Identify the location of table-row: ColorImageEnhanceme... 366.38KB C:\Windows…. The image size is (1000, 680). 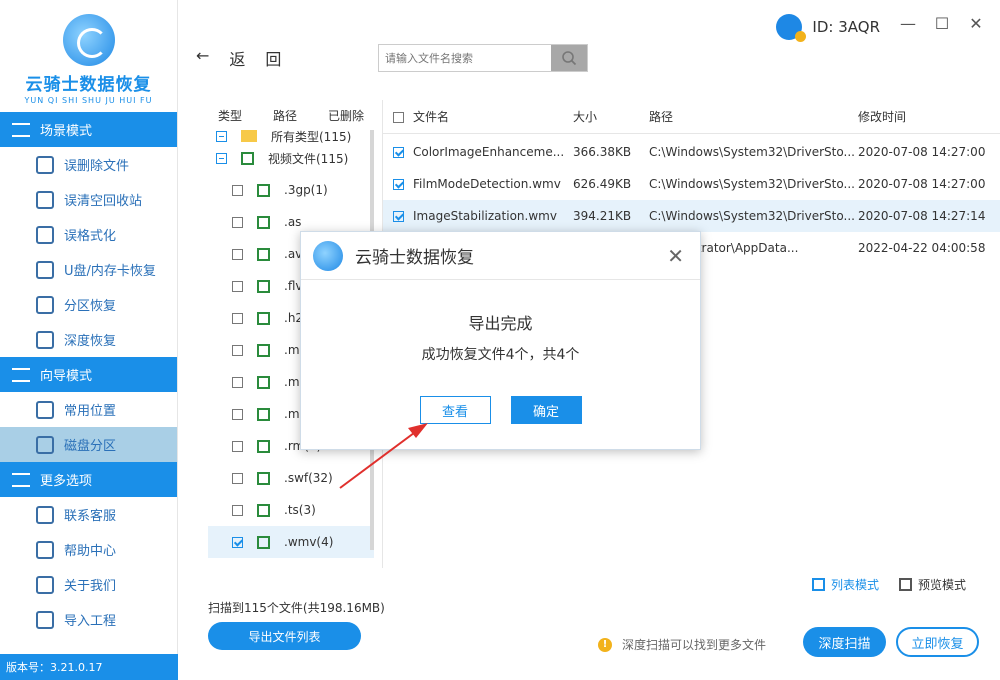
(691, 152).